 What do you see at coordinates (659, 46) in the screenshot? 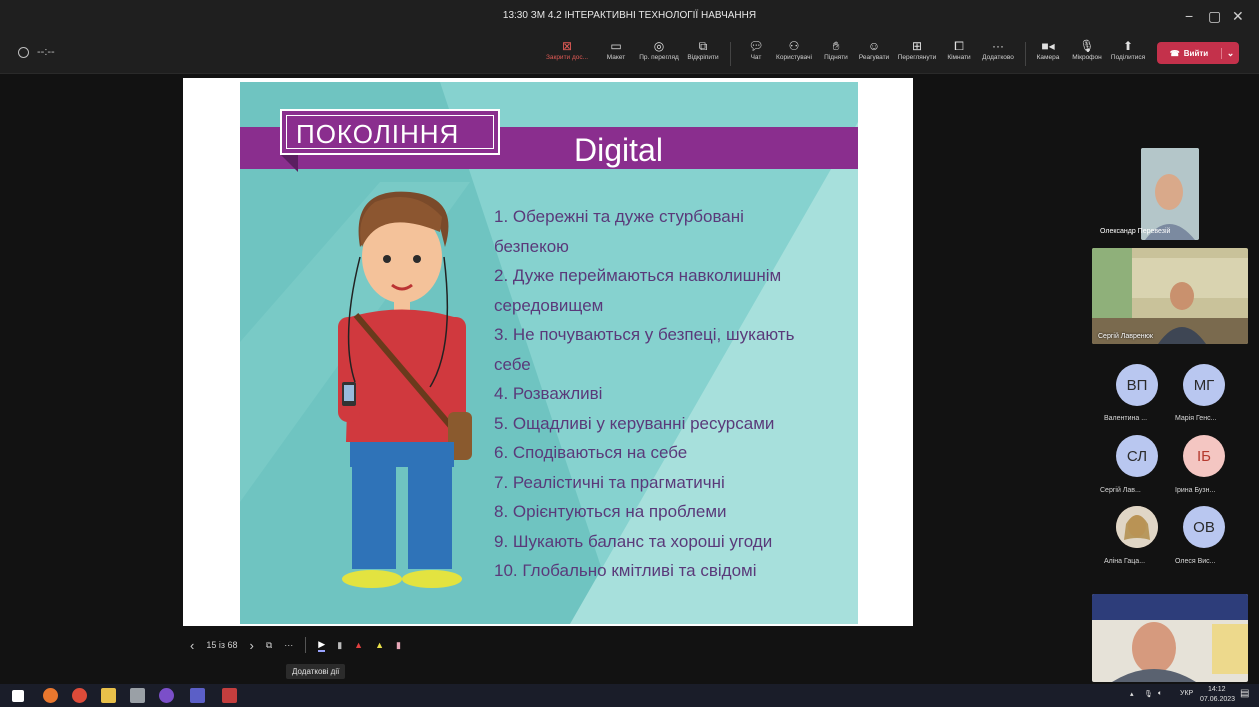
I see `eye-icon: ◎` at bounding box center [659, 46].